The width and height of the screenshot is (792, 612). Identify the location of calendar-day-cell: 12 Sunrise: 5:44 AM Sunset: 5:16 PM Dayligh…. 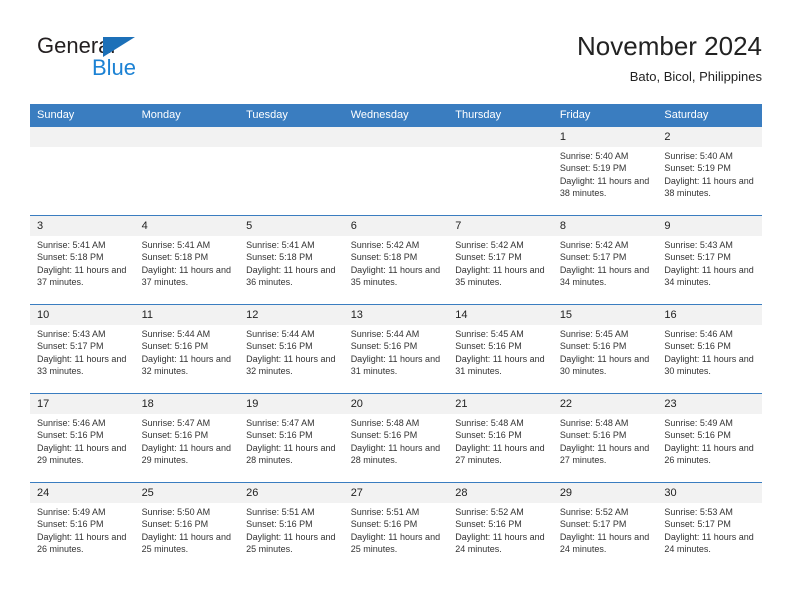
(291, 349).